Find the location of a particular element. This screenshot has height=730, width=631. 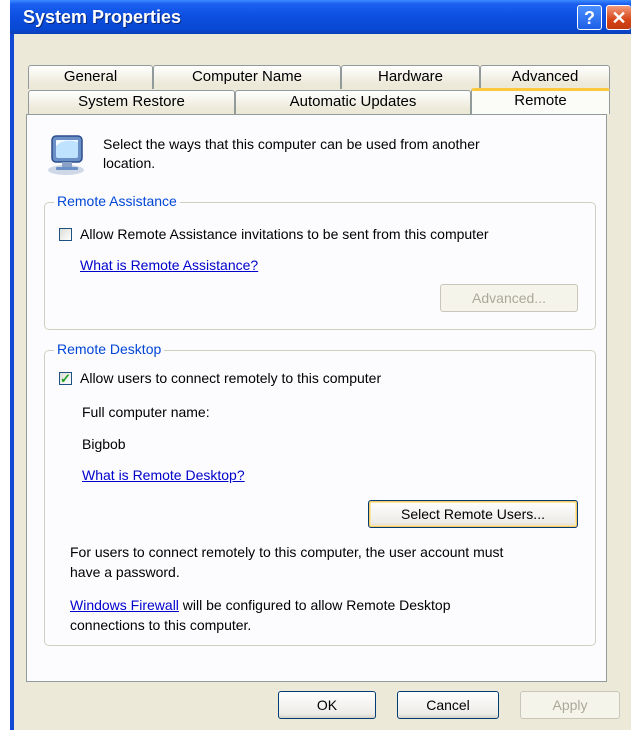

tab-remote: Remote is located at coordinates (540, 101).